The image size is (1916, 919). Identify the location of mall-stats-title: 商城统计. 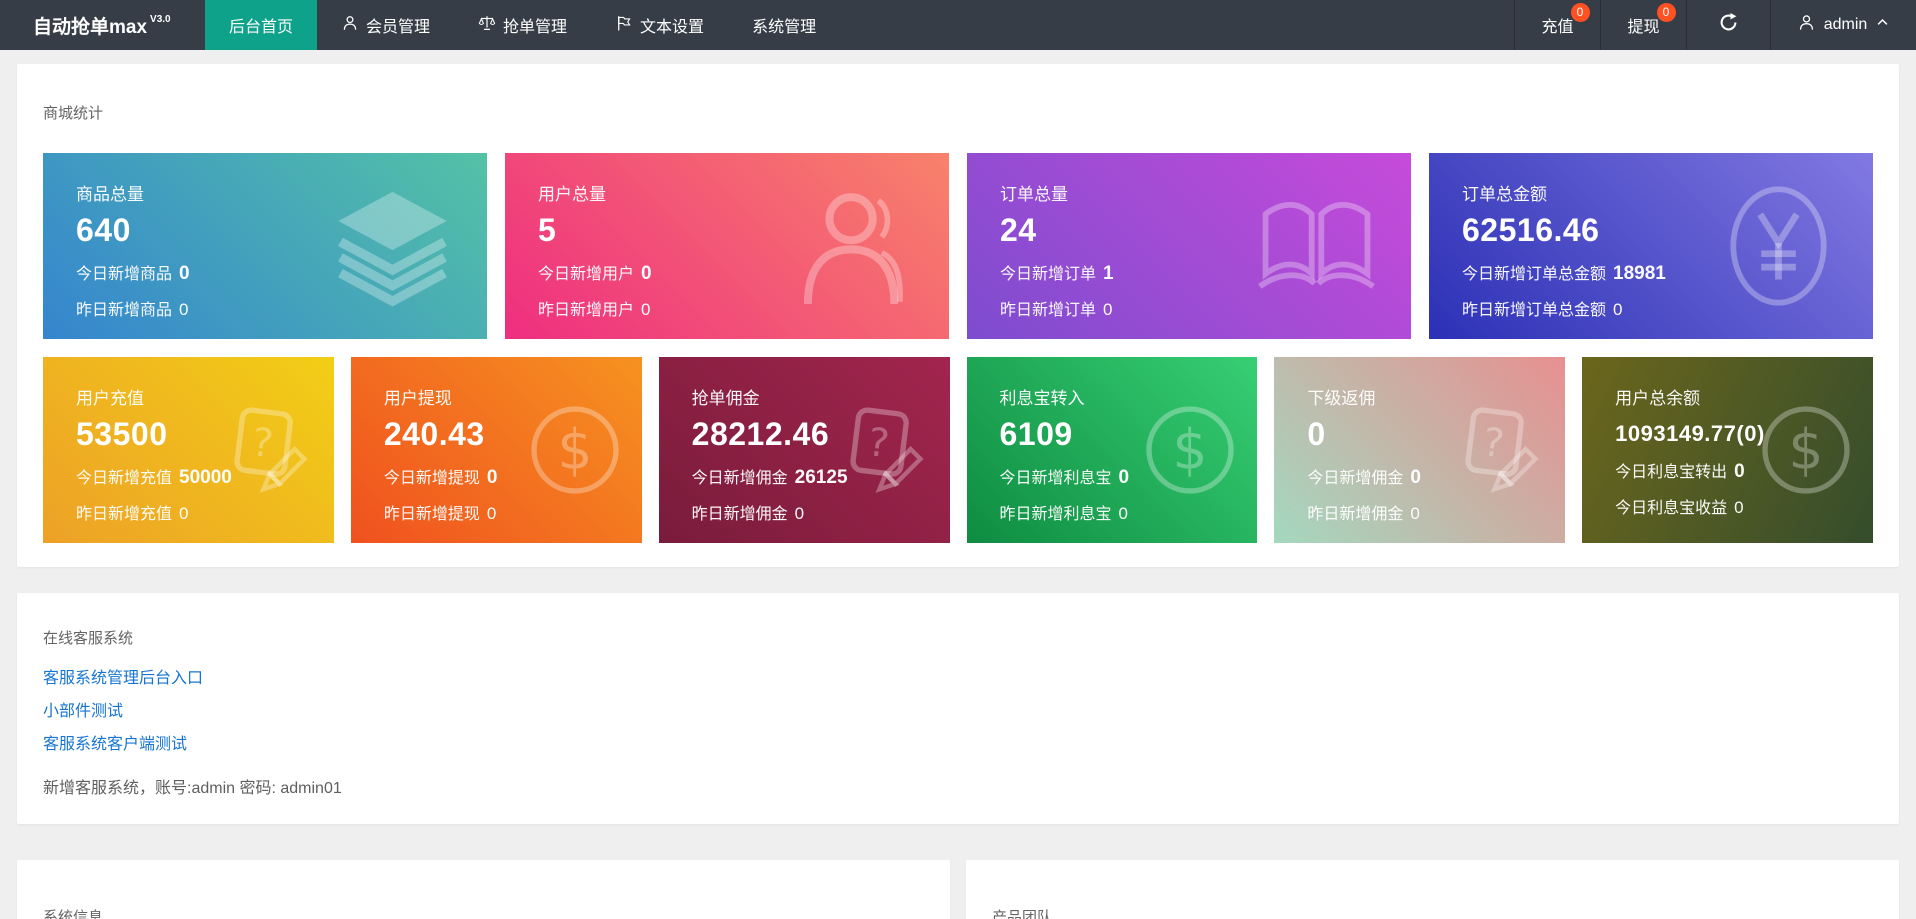
(73, 113).